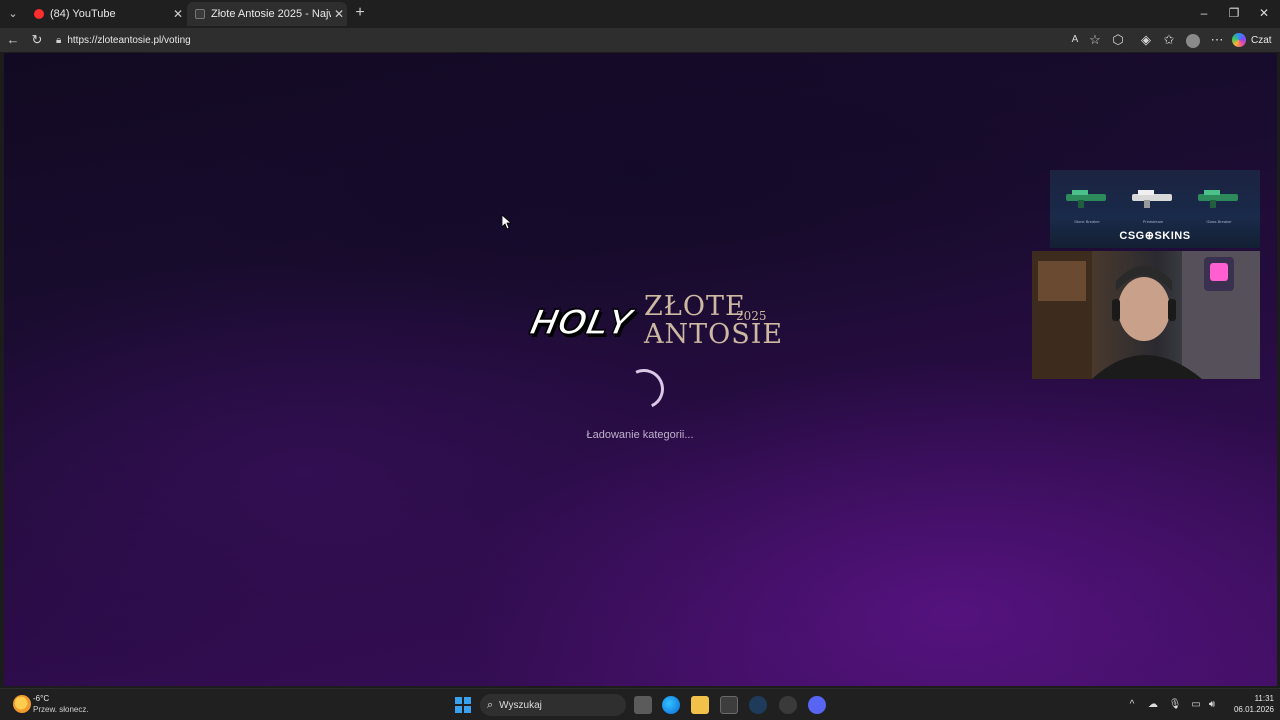 This screenshot has width=1280, height=720. Describe the element at coordinates (520, 705) in the screenshot. I see `search-placeholder: Wyszukaj` at that location.